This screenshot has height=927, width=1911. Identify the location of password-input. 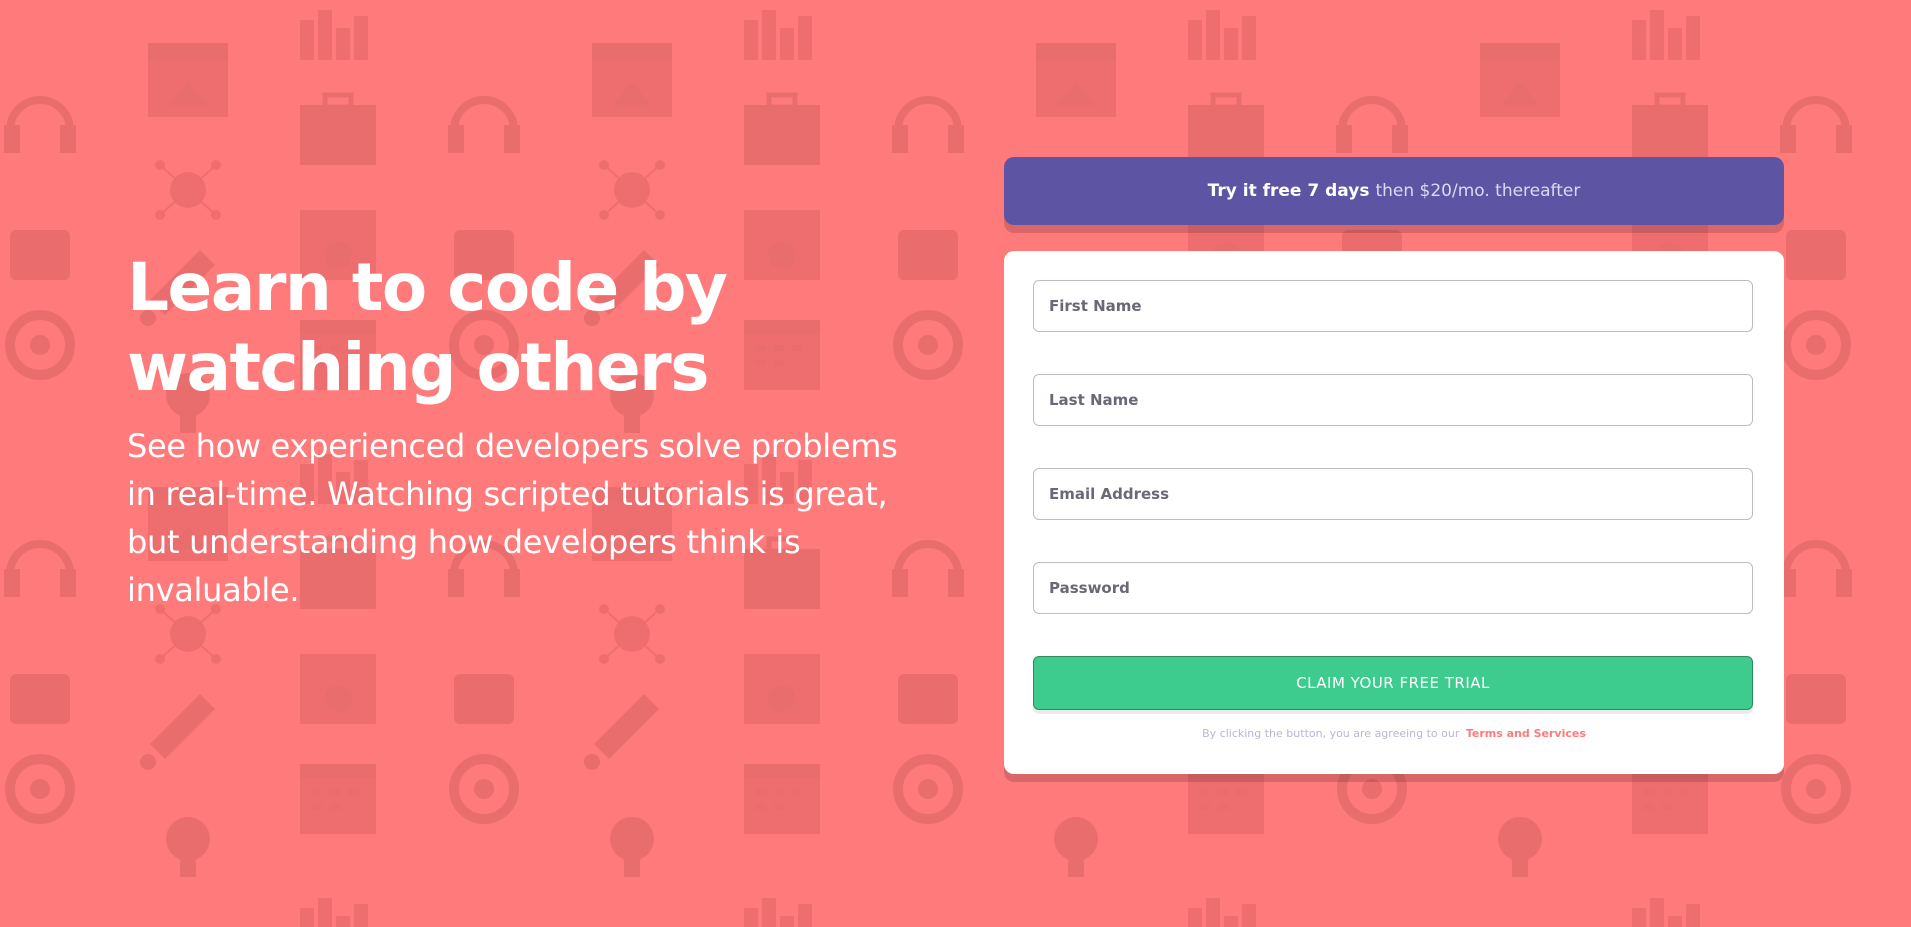
(1393, 588).